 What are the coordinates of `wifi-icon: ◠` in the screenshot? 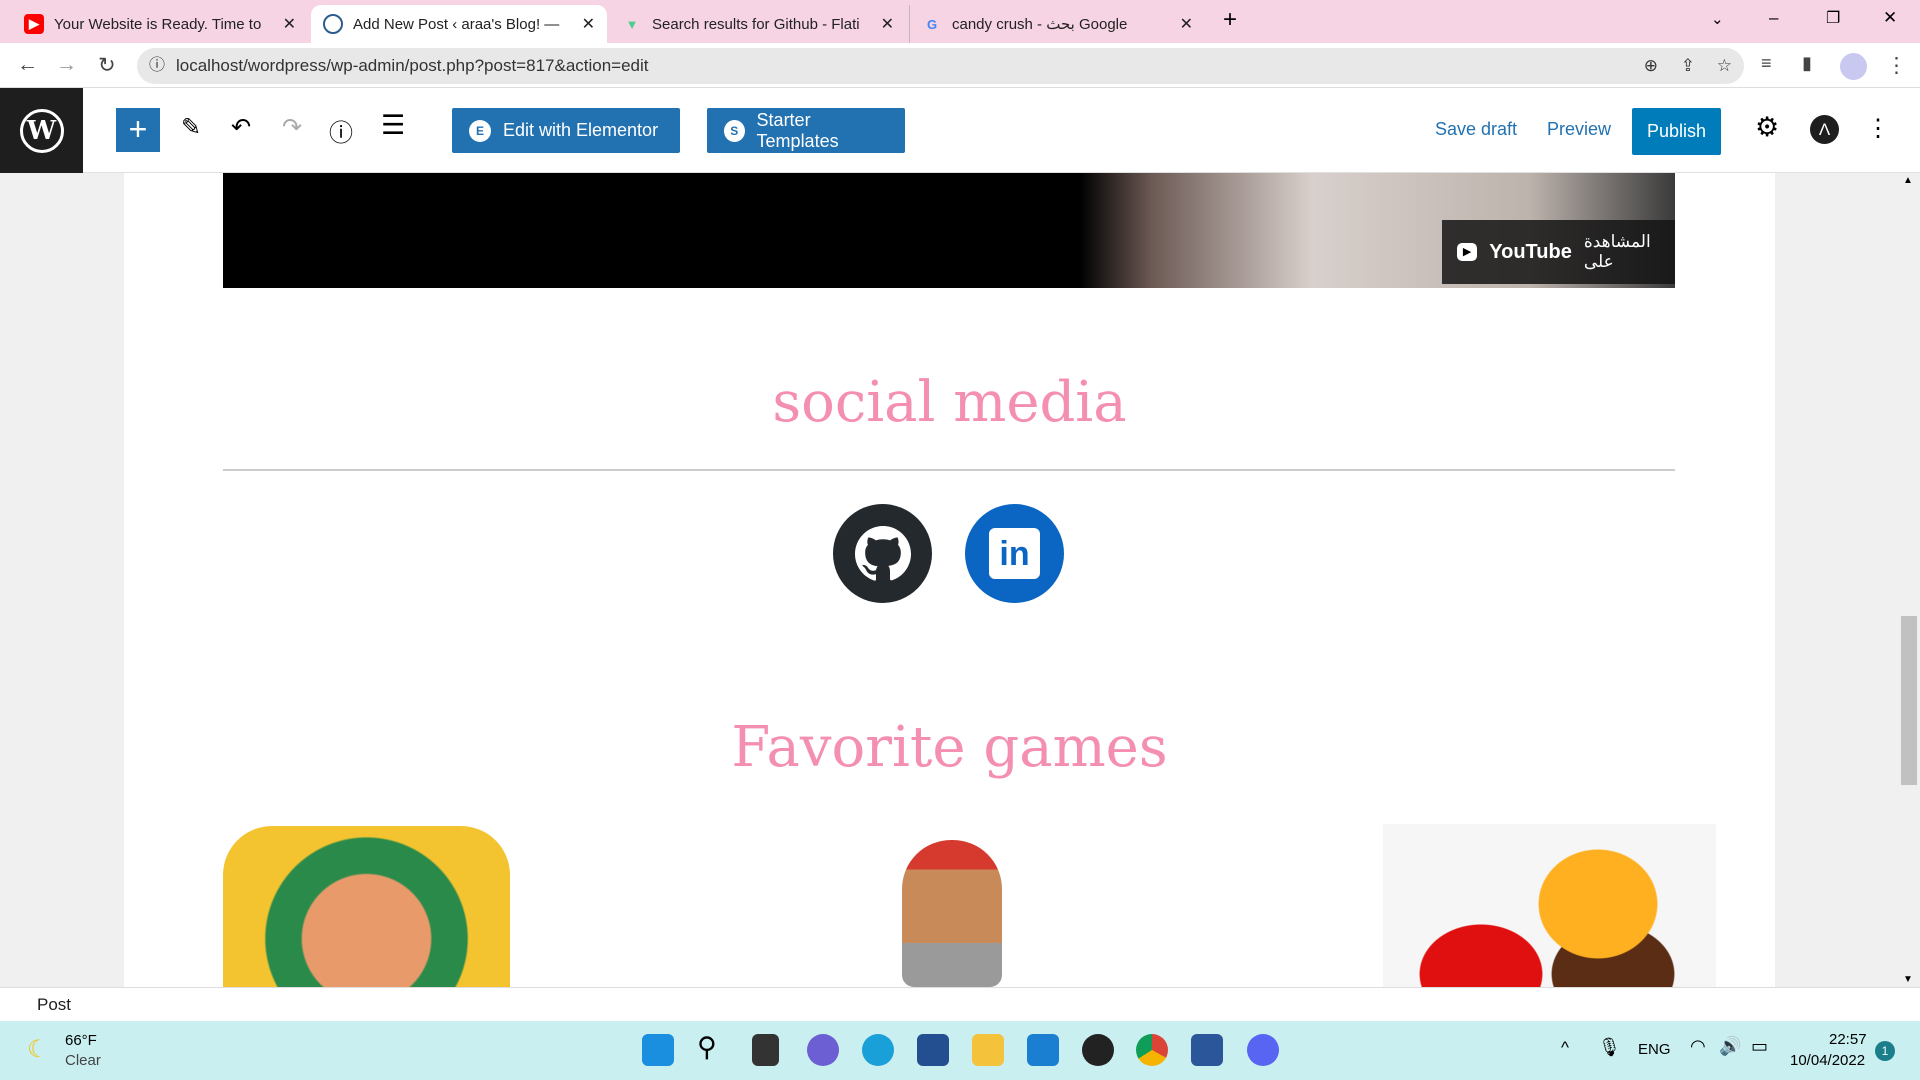 It's located at (1698, 1046).